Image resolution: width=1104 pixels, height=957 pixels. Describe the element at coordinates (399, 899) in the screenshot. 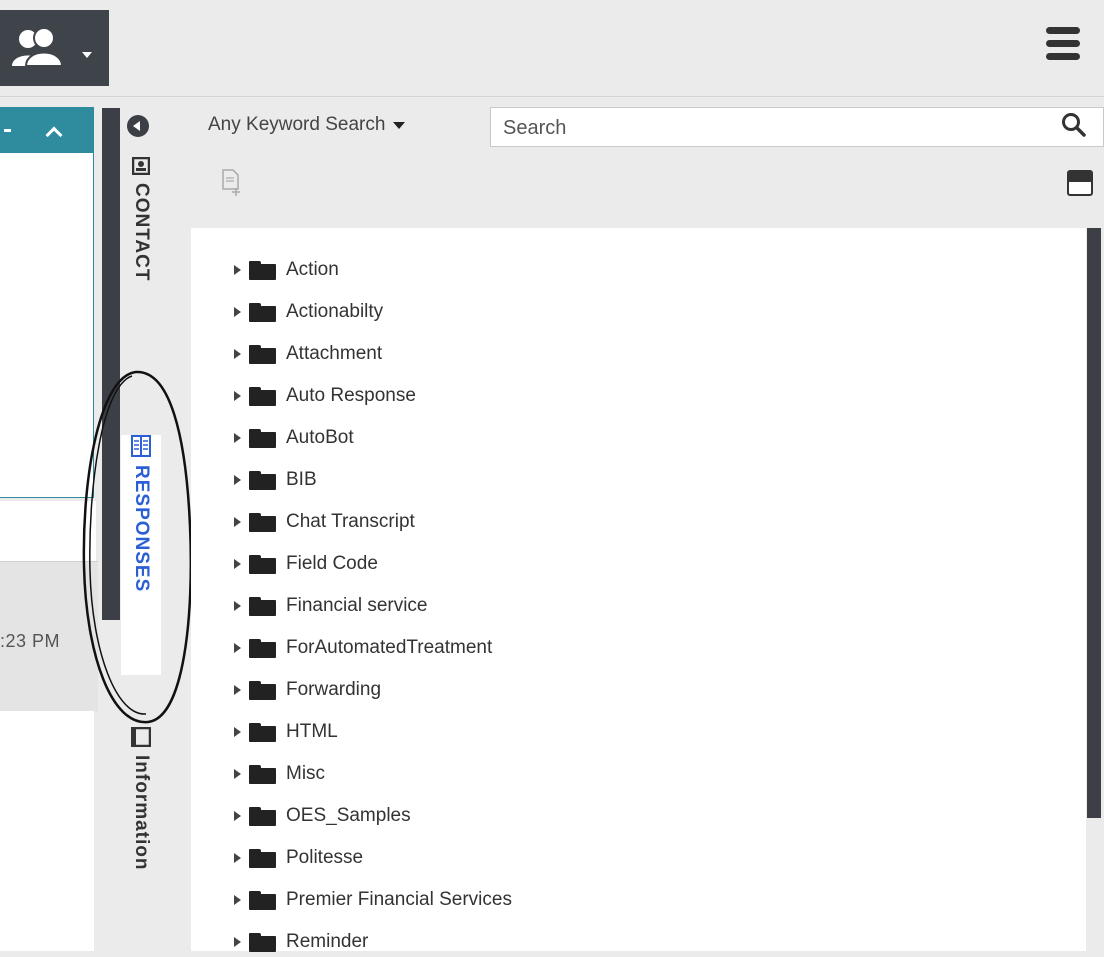

I see `folder-label: Premier Financial Services` at that location.